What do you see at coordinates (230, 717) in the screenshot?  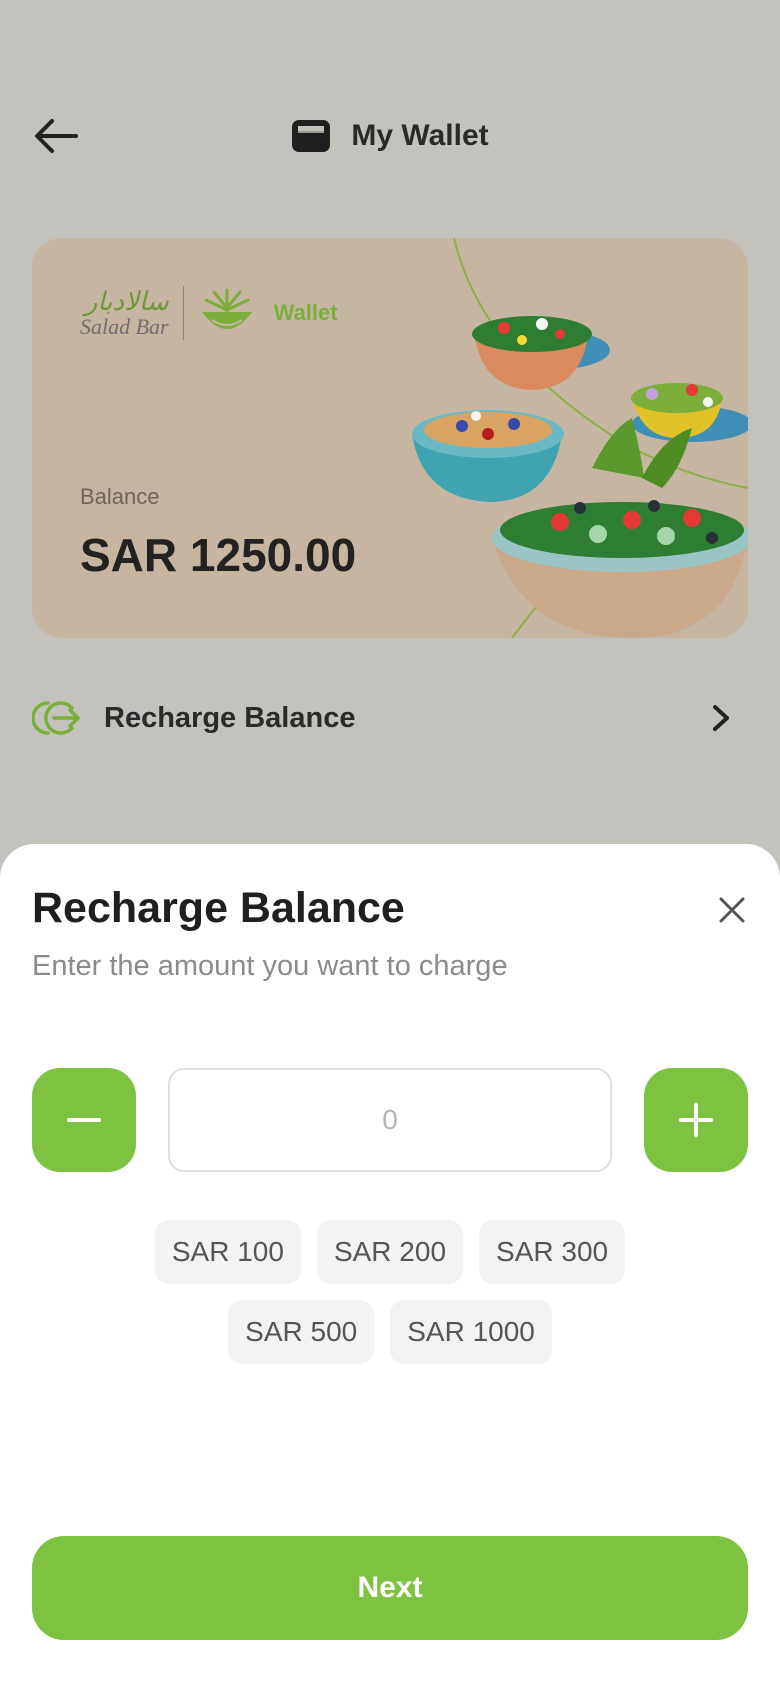 I see `recharge-balance-label: Recharge Balance` at bounding box center [230, 717].